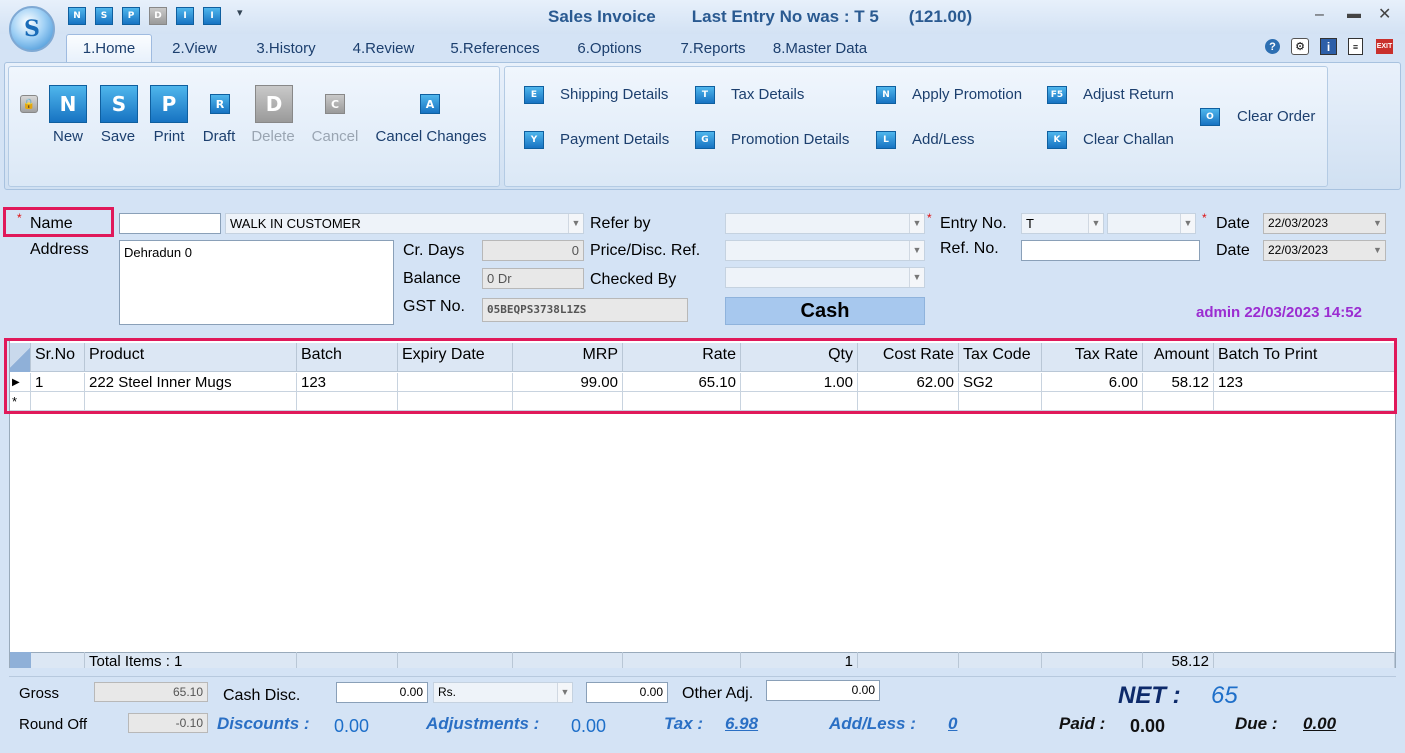 The width and height of the screenshot is (1405, 753). What do you see at coordinates (191, 357) in the screenshot?
I see `column-header-product: Product` at bounding box center [191, 357].